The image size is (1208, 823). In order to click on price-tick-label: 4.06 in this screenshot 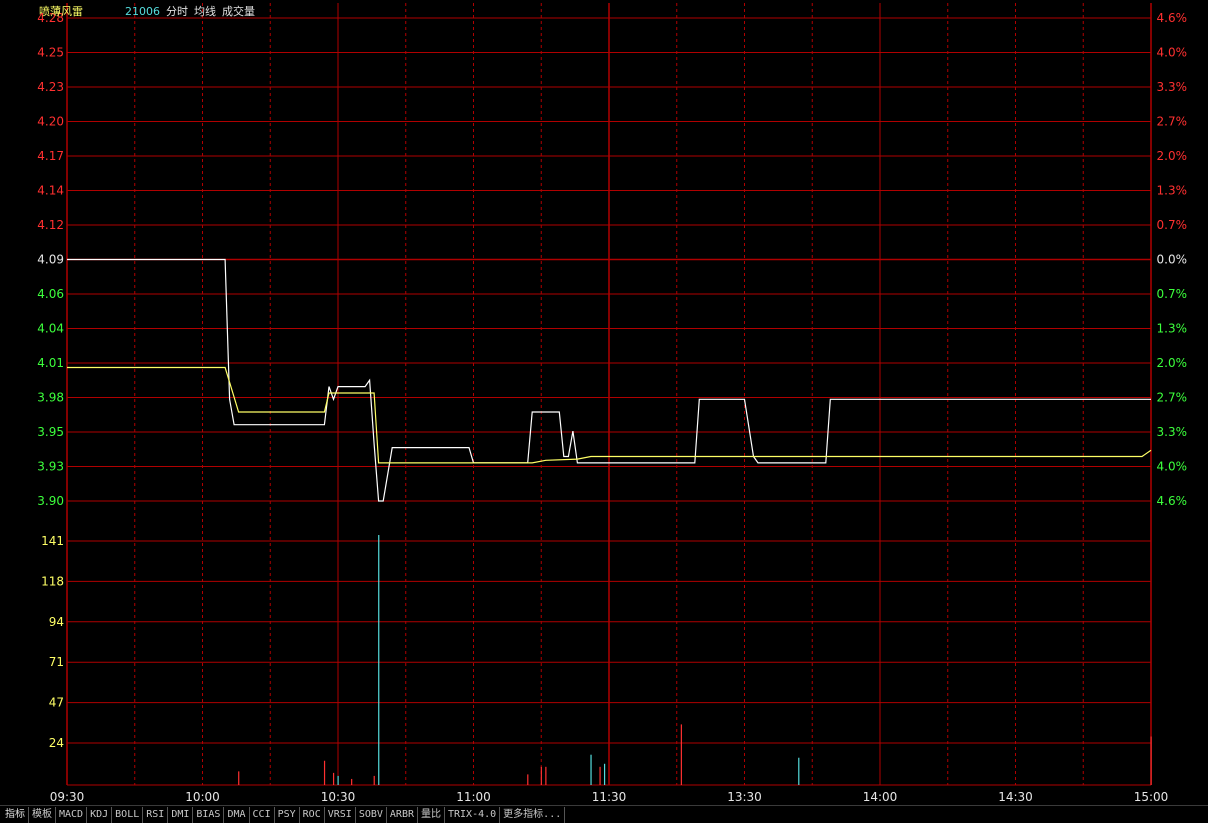, I will do `click(50, 294)`.